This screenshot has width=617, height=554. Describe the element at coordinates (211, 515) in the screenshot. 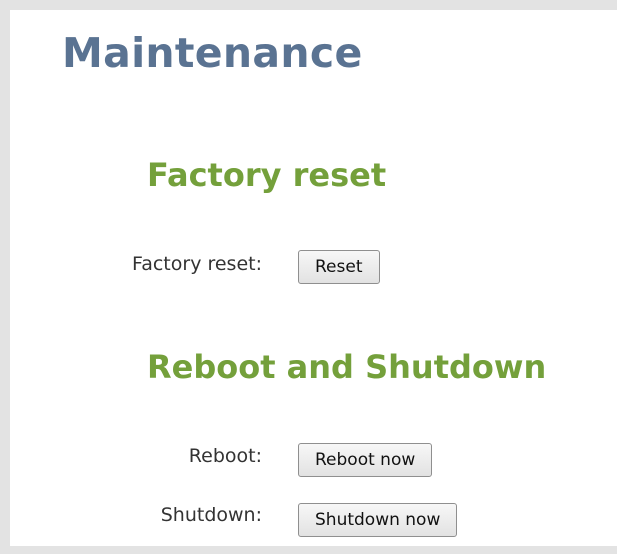

I see `shutdown-label: Shutdown:` at that location.